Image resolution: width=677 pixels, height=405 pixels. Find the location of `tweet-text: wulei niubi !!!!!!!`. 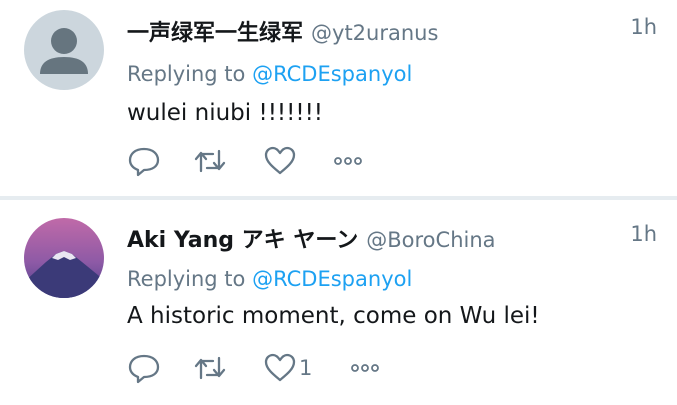

tweet-text: wulei niubi !!!!!!! is located at coordinates (225, 113).